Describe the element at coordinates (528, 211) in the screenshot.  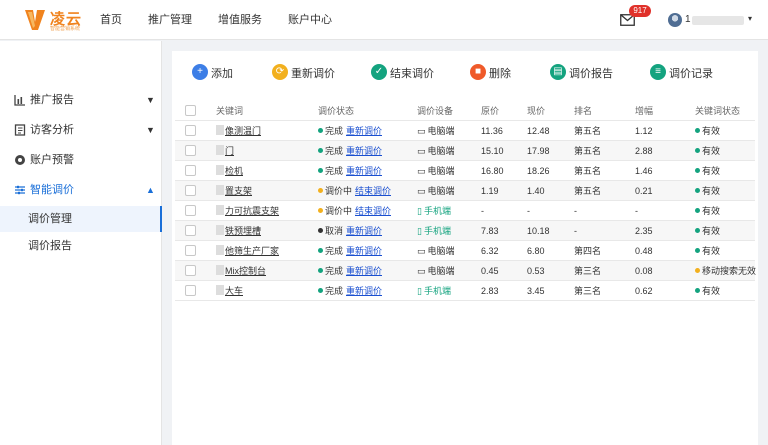
I see `current-price-cell: -` at that location.